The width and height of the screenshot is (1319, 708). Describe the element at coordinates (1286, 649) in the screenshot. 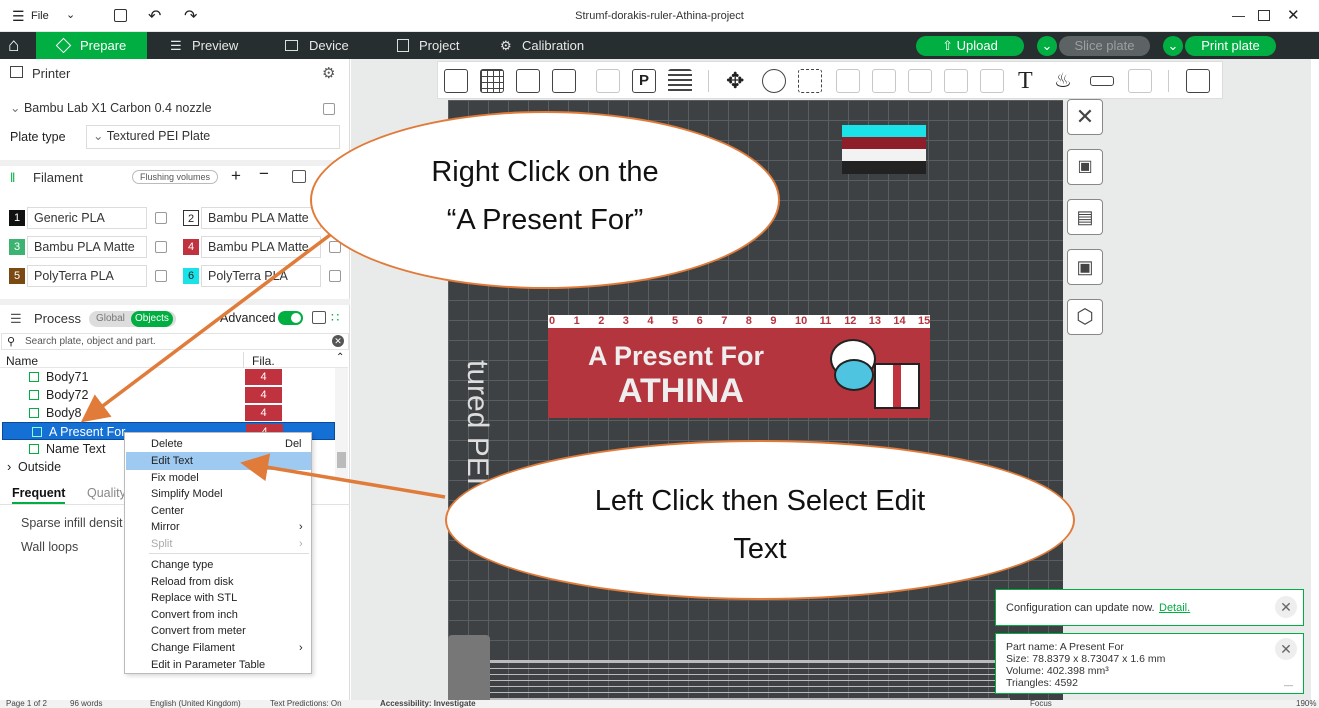

I see `close-part-info-icon: ✕` at that location.